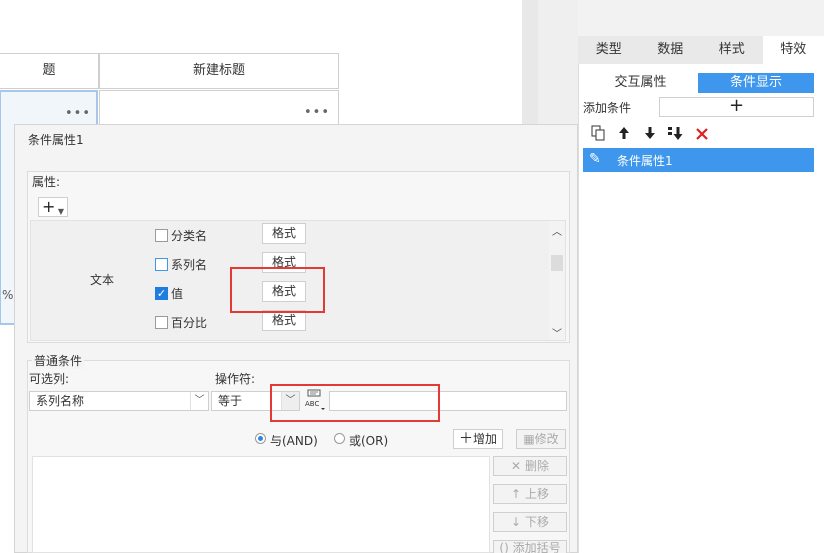 This screenshot has width=824, height=553. What do you see at coordinates (557, 280) in the screenshot?
I see `property-scrollbar: ︿ ﹀` at bounding box center [557, 280].